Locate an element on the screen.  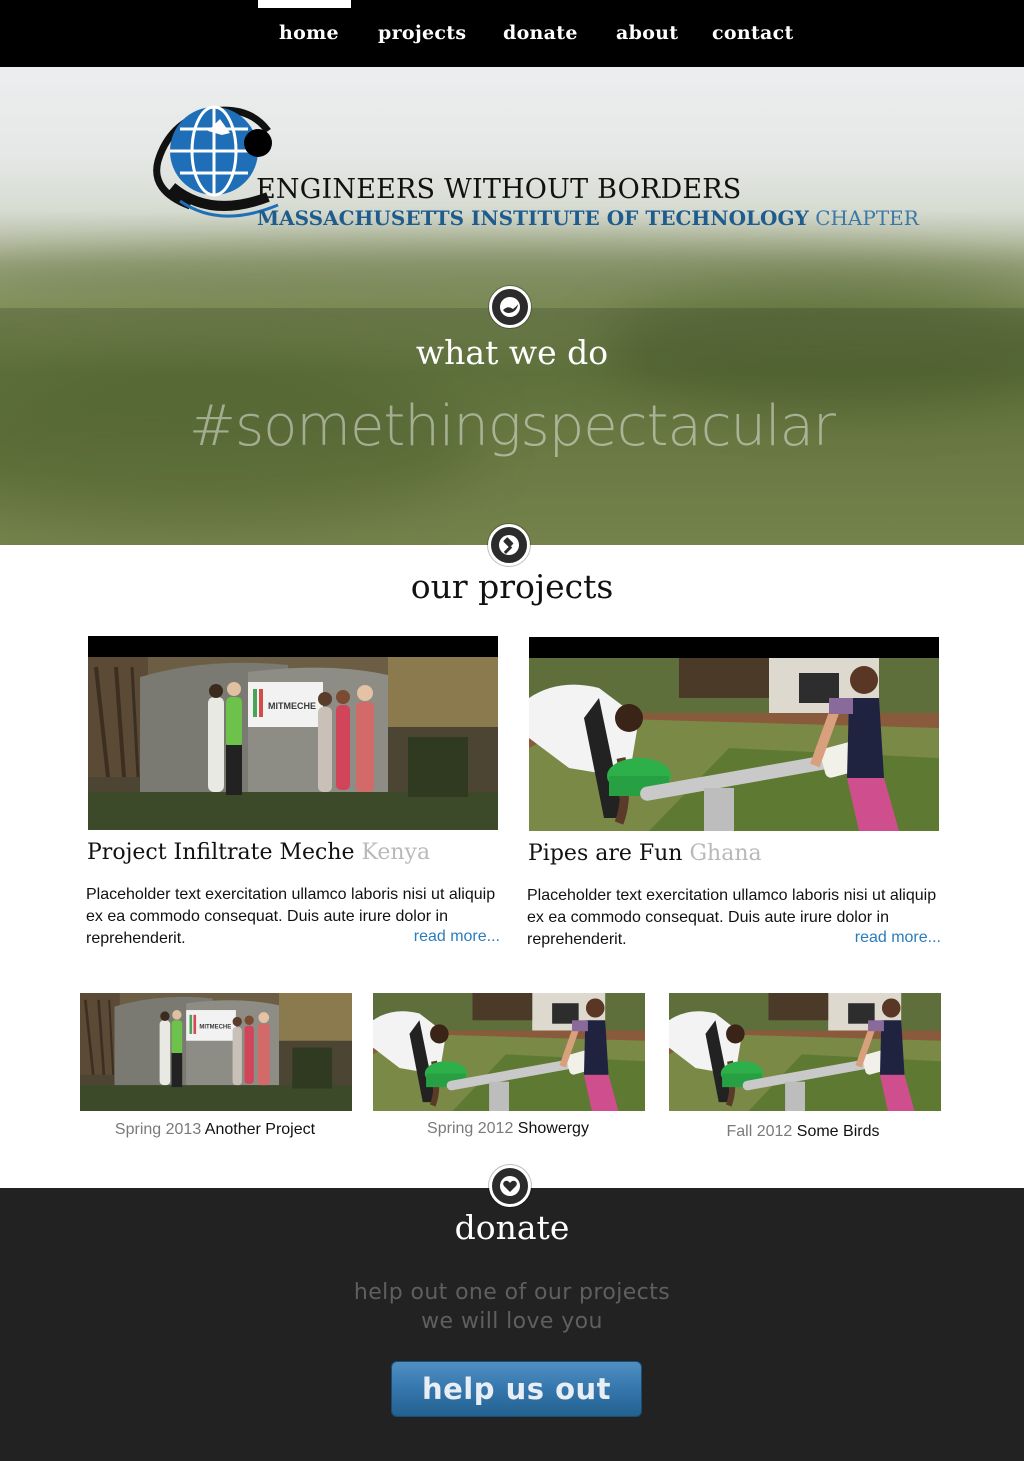
project-title: Project Infiltrate Meche Kenya is located at coordinates (258, 852).